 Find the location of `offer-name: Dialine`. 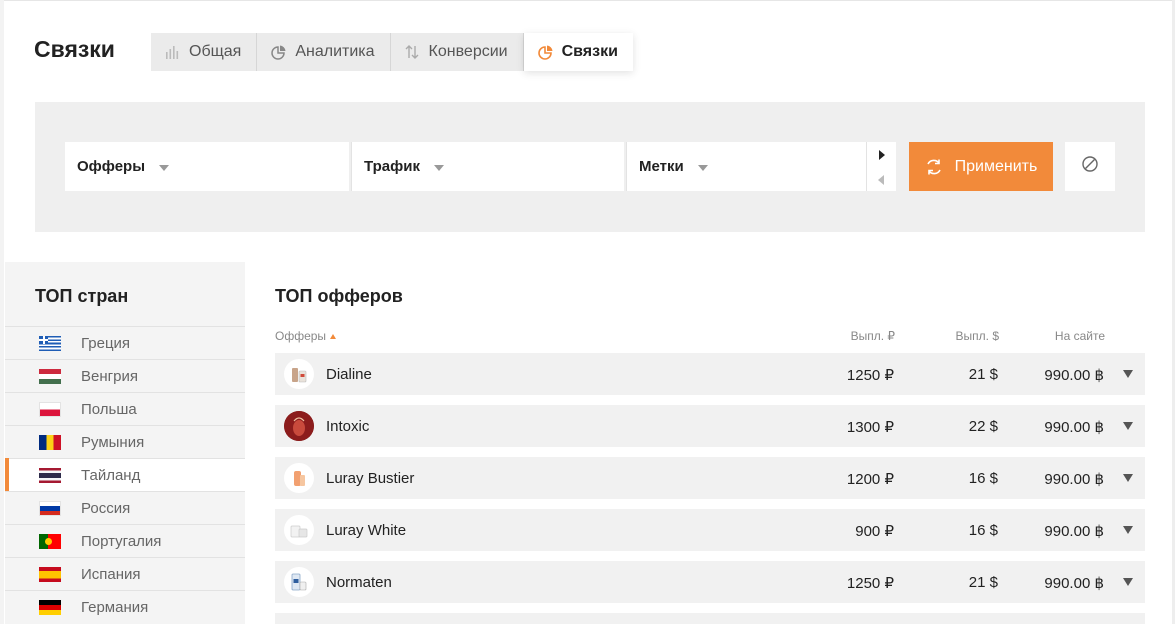

offer-name: Dialine is located at coordinates (349, 374).